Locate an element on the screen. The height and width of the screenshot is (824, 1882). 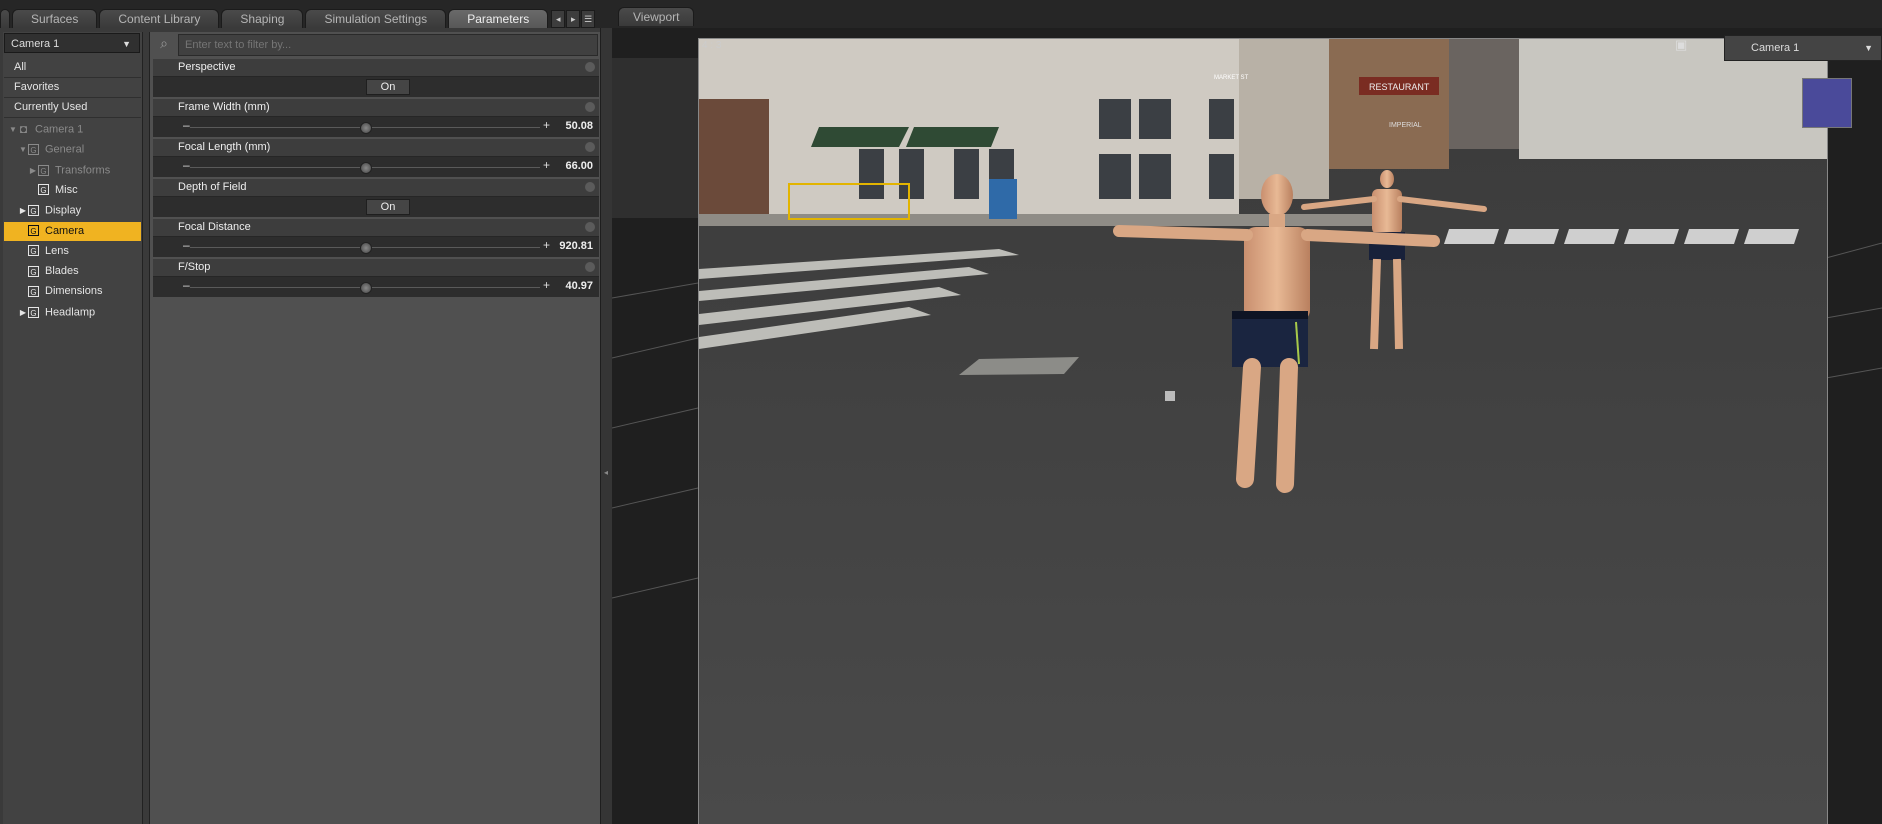
tab-content-library: Content Library is located at coordinates (159, 18).